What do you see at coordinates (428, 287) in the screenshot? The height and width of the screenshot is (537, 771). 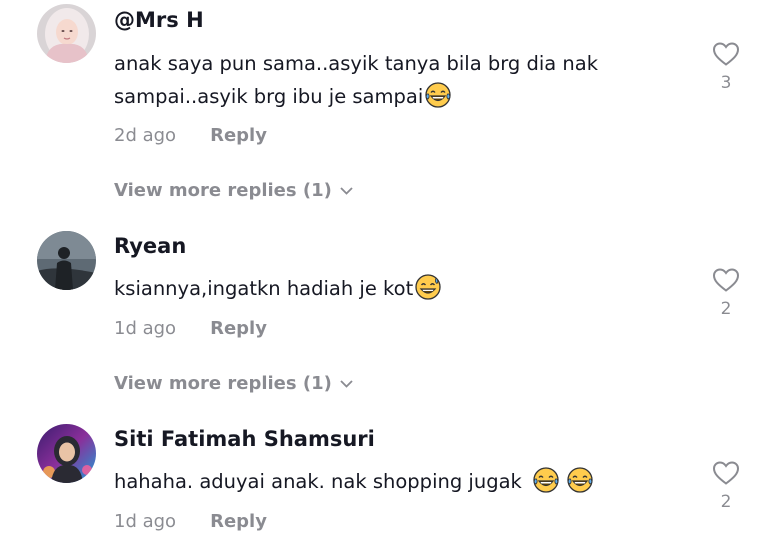 I see `grinning-face-with-sweat-icon` at bounding box center [428, 287].